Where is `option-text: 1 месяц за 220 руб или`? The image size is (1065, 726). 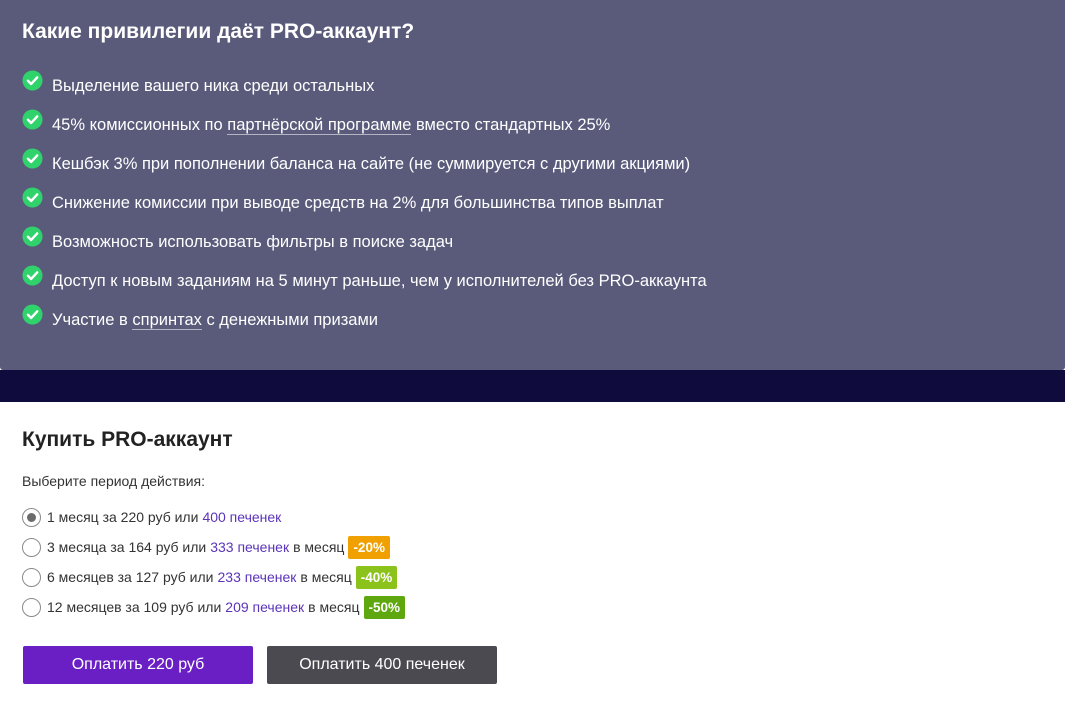
option-text: 1 месяц за 220 руб или is located at coordinates (123, 517).